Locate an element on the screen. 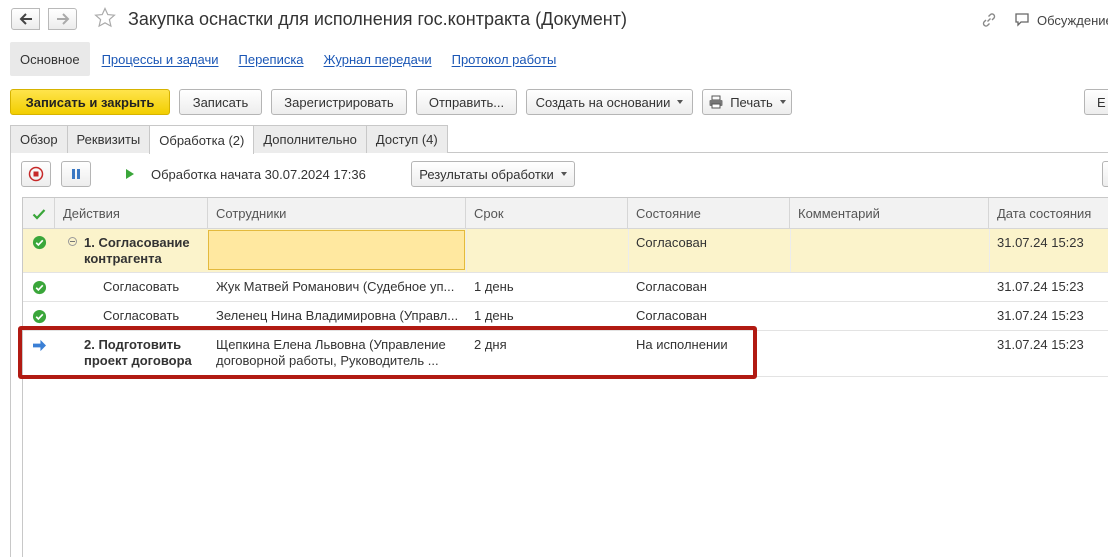 The height and width of the screenshot is (557, 1108). results-button: Результаты обработки is located at coordinates (493, 174).